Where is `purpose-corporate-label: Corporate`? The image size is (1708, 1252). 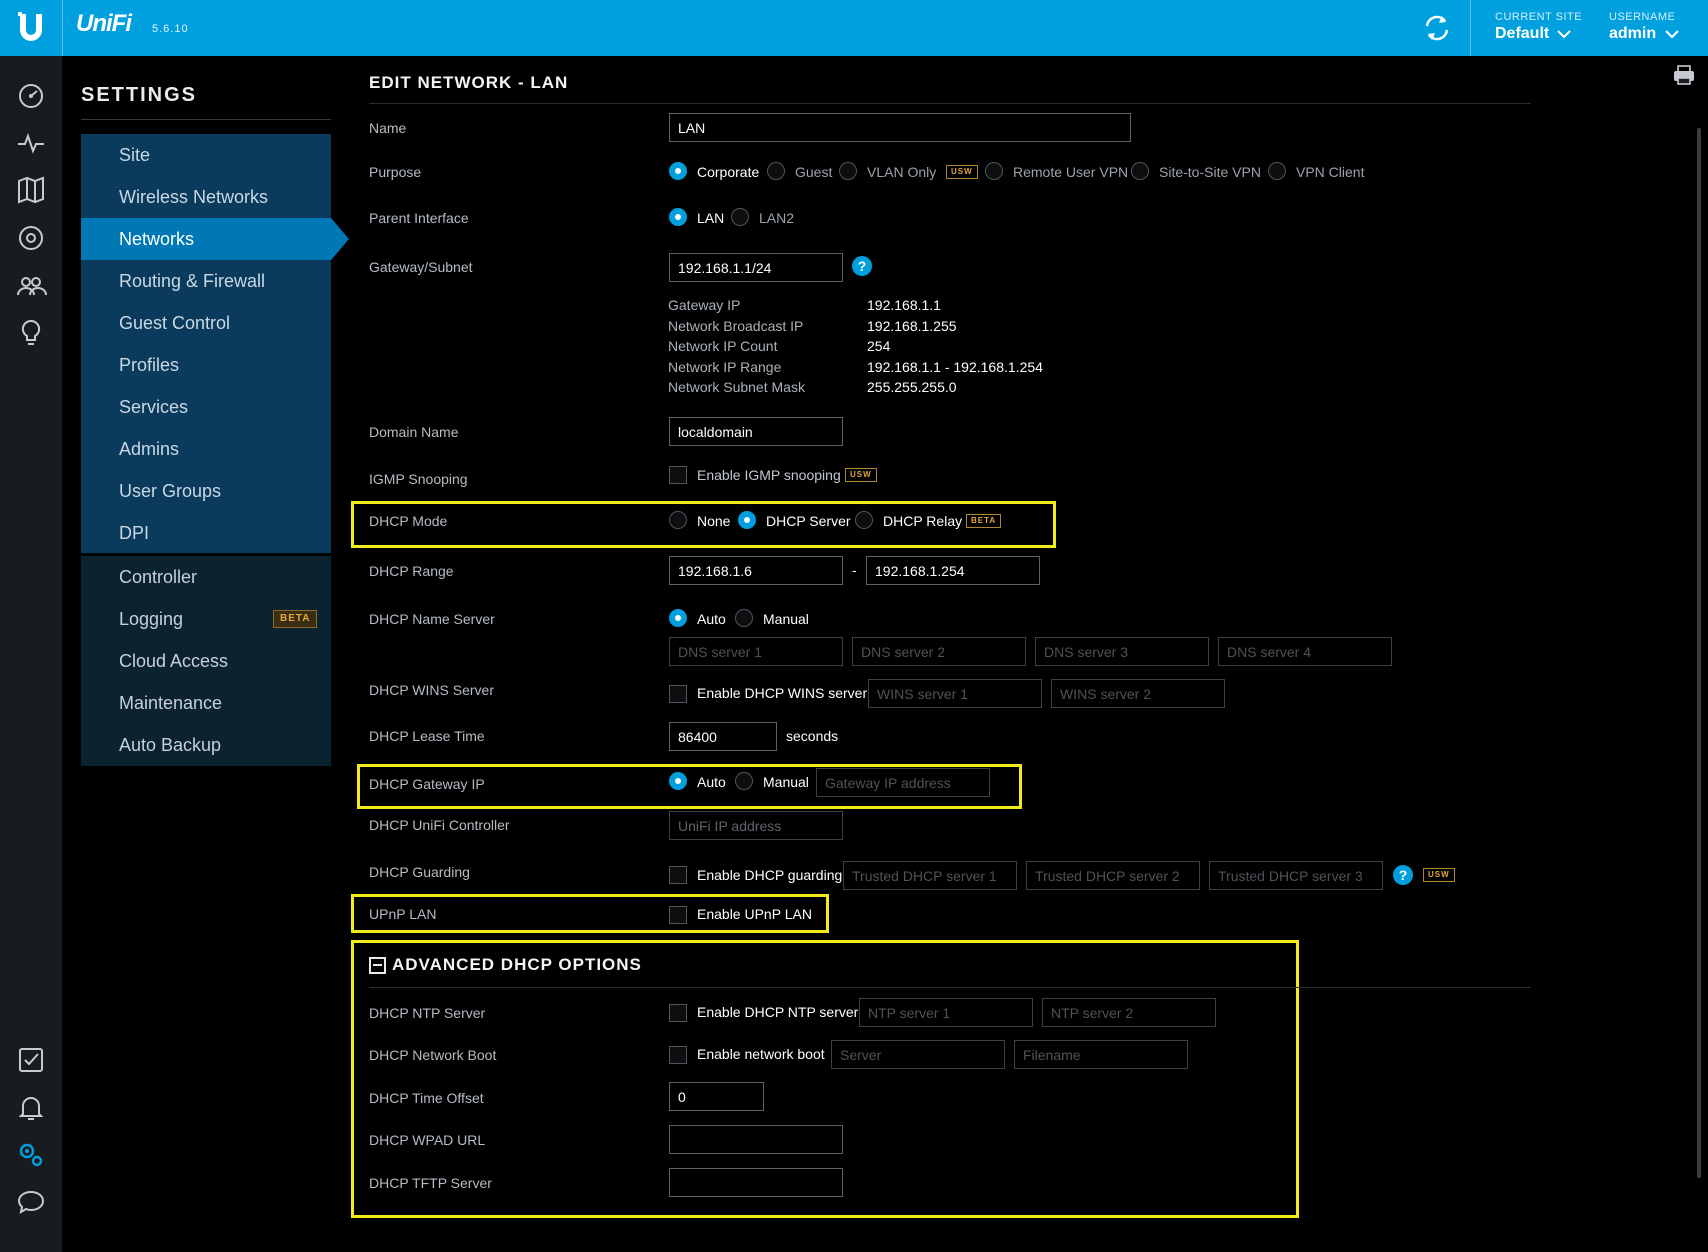
purpose-corporate-label: Corporate is located at coordinates (728, 172).